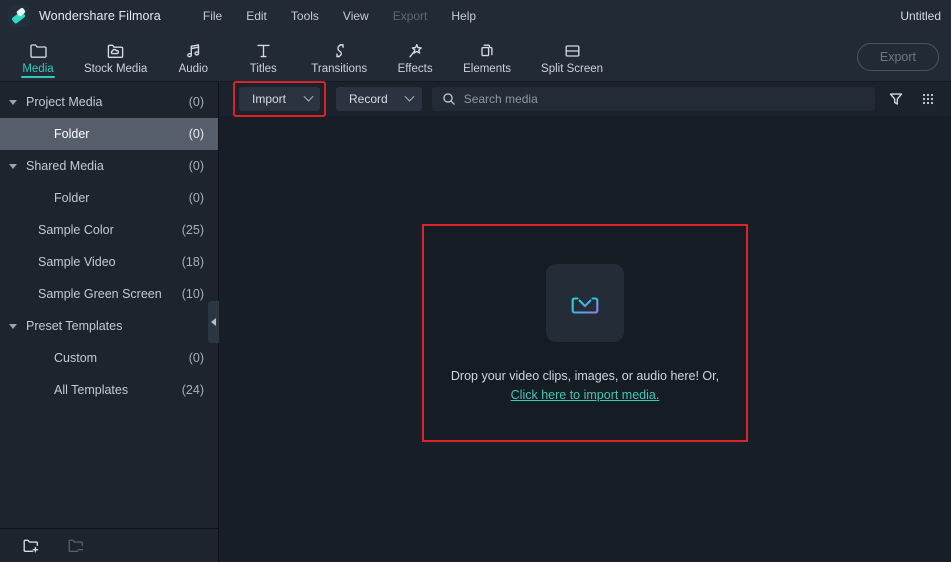 The width and height of the screenshot is (951, 562). Describe the element at coordinates (38, 69) in the screenshot. I see `tab-label: Media` at that location.